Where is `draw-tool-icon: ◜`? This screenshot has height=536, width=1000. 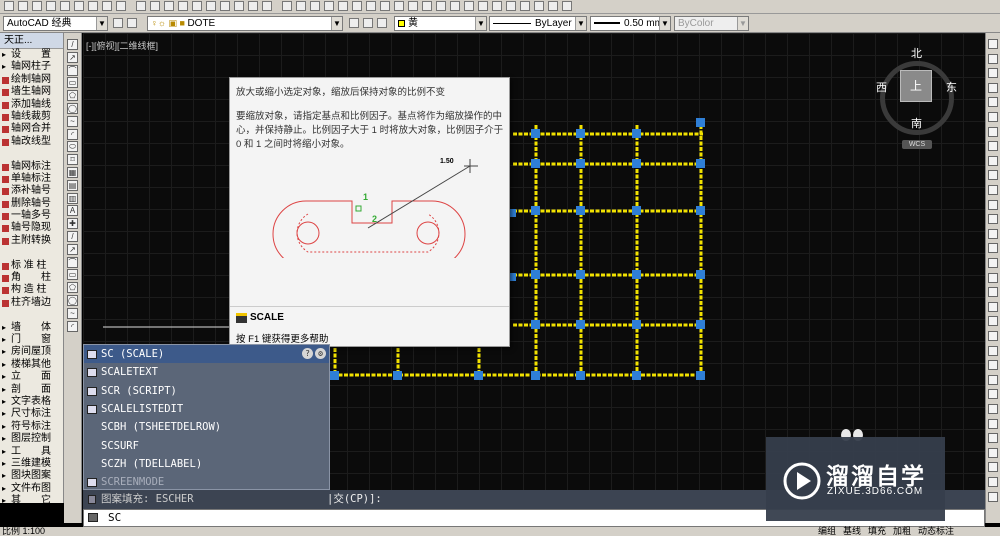
draw-tool-icon: ◜ is located at coordinates (72, 134).